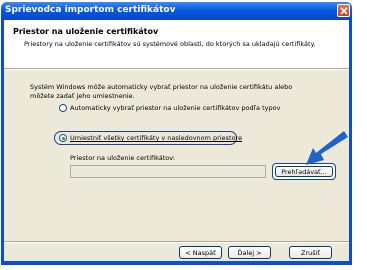 This screenshot has width=367, height=270. I want to click on next-button: Ďalej >, so click(249, 252).